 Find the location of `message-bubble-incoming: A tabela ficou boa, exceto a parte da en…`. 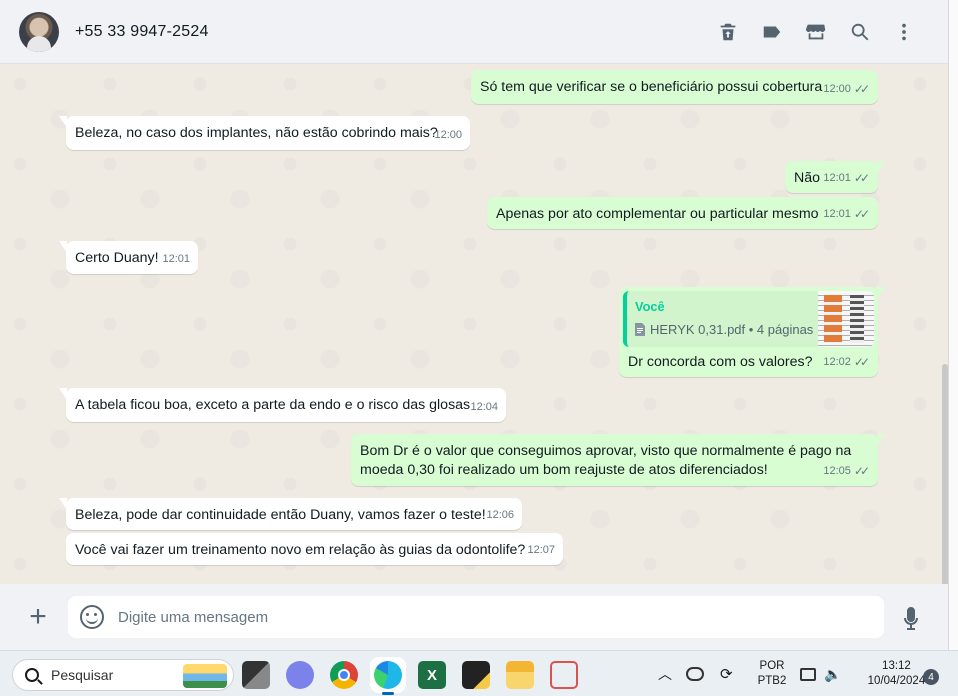

message-bubble-incoming: A tabela ficou boa, exceto a parte da en… is located at coordinates (282, 405).